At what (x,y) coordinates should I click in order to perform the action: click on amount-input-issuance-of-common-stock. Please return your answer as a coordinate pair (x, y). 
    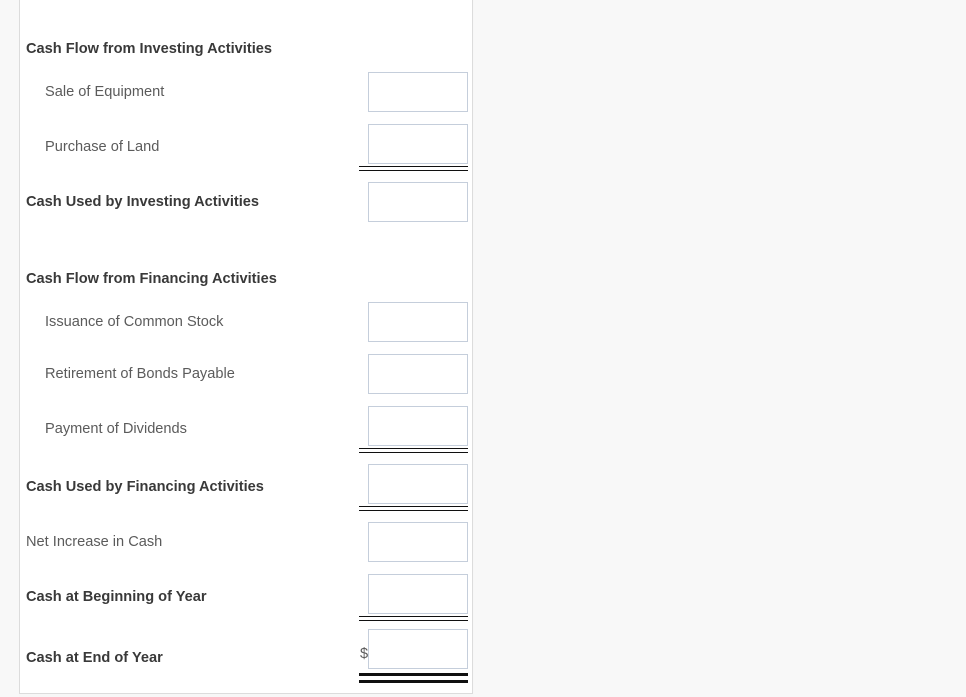
    Looking at the image, I should click on (418, 322).